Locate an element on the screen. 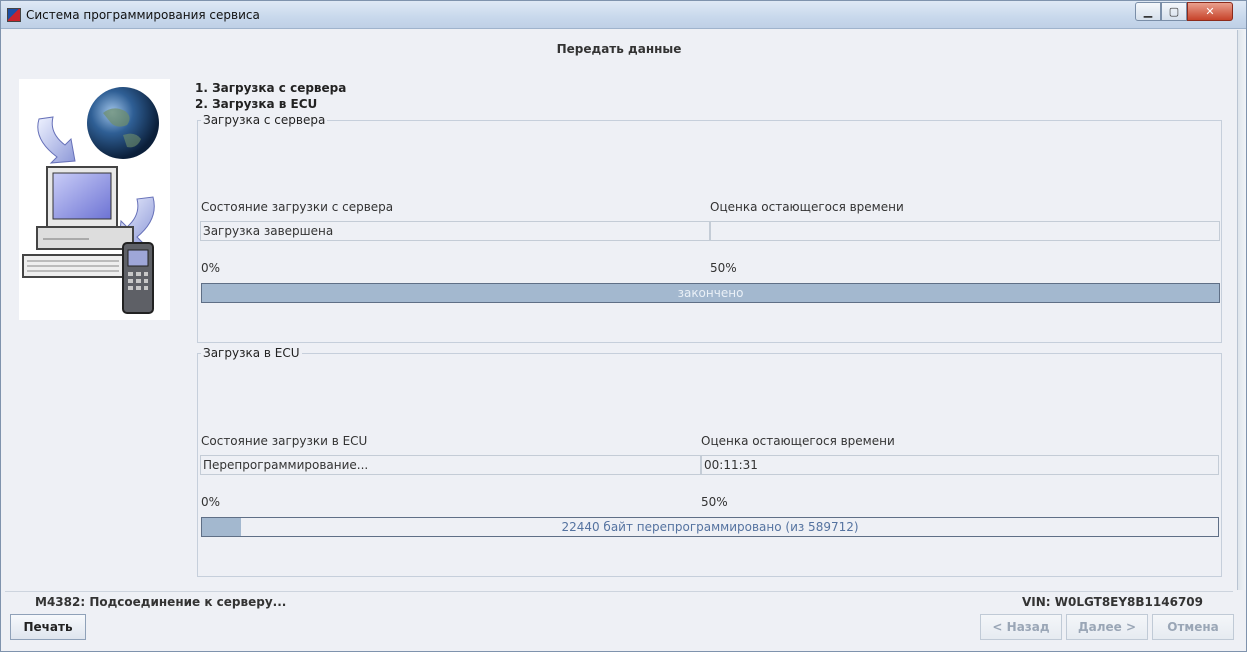 The width and height of the screenshot is (1247, 652). server-scale-mid: 50% is located at coordinates (723, 268).